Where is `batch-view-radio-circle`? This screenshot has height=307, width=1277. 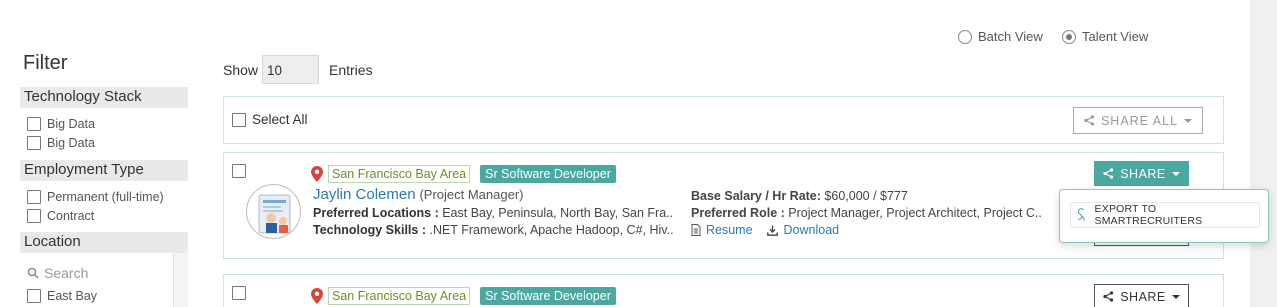
batch-view-radio-circle is located at coordinates (965, 36).